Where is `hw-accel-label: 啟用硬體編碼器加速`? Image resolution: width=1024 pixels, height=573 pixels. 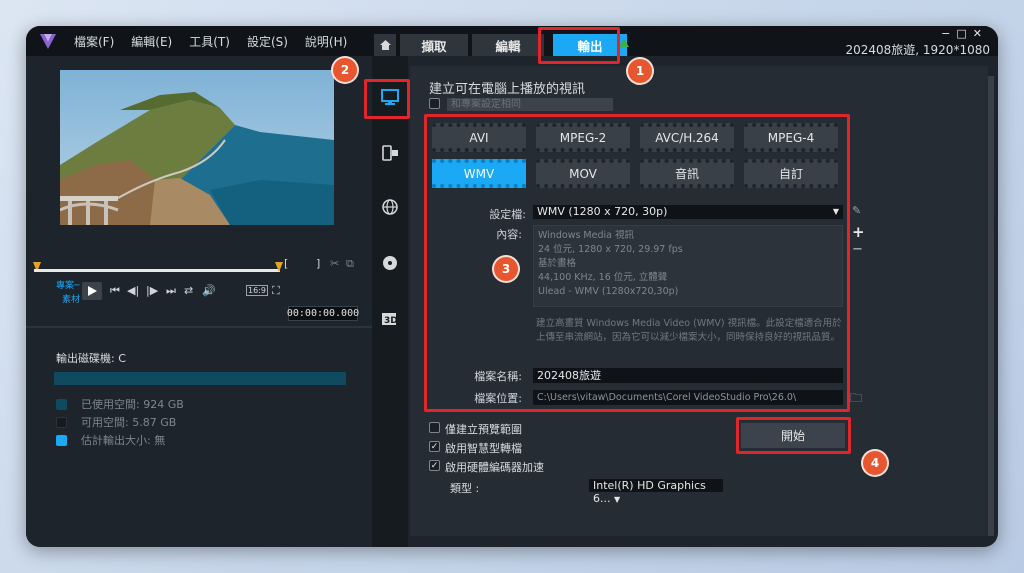
hw-accel-label: 啟用硬體編碼器加速 is located at coordinates (494, 467).